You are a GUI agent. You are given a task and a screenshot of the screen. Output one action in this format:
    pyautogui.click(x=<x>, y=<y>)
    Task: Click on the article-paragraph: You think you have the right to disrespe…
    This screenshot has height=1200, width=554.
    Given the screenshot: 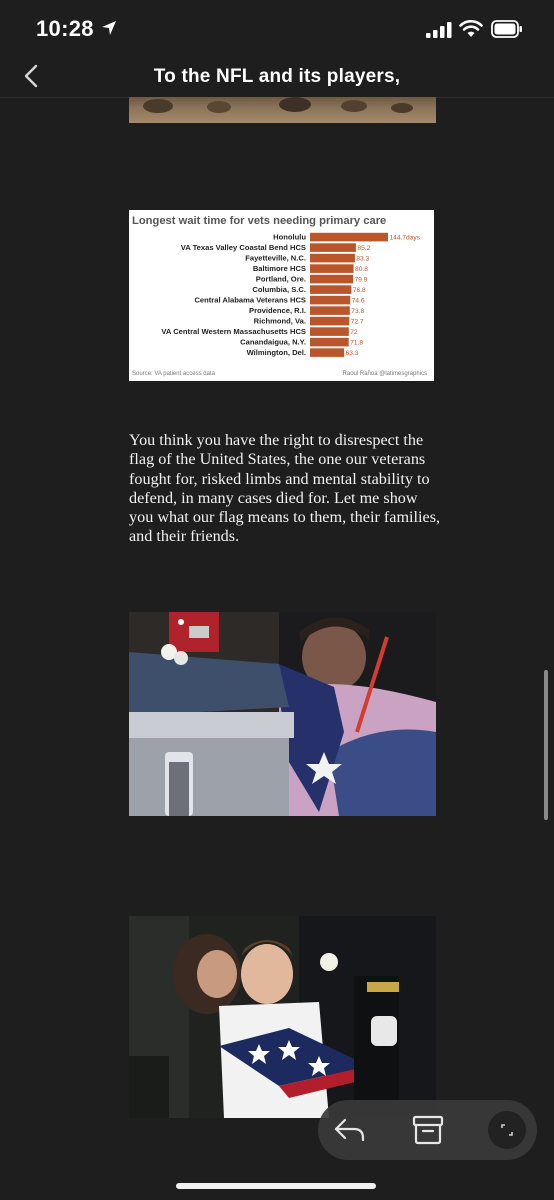 What is the action you would take?
    pyautogui.click(x=285, y=488)
    